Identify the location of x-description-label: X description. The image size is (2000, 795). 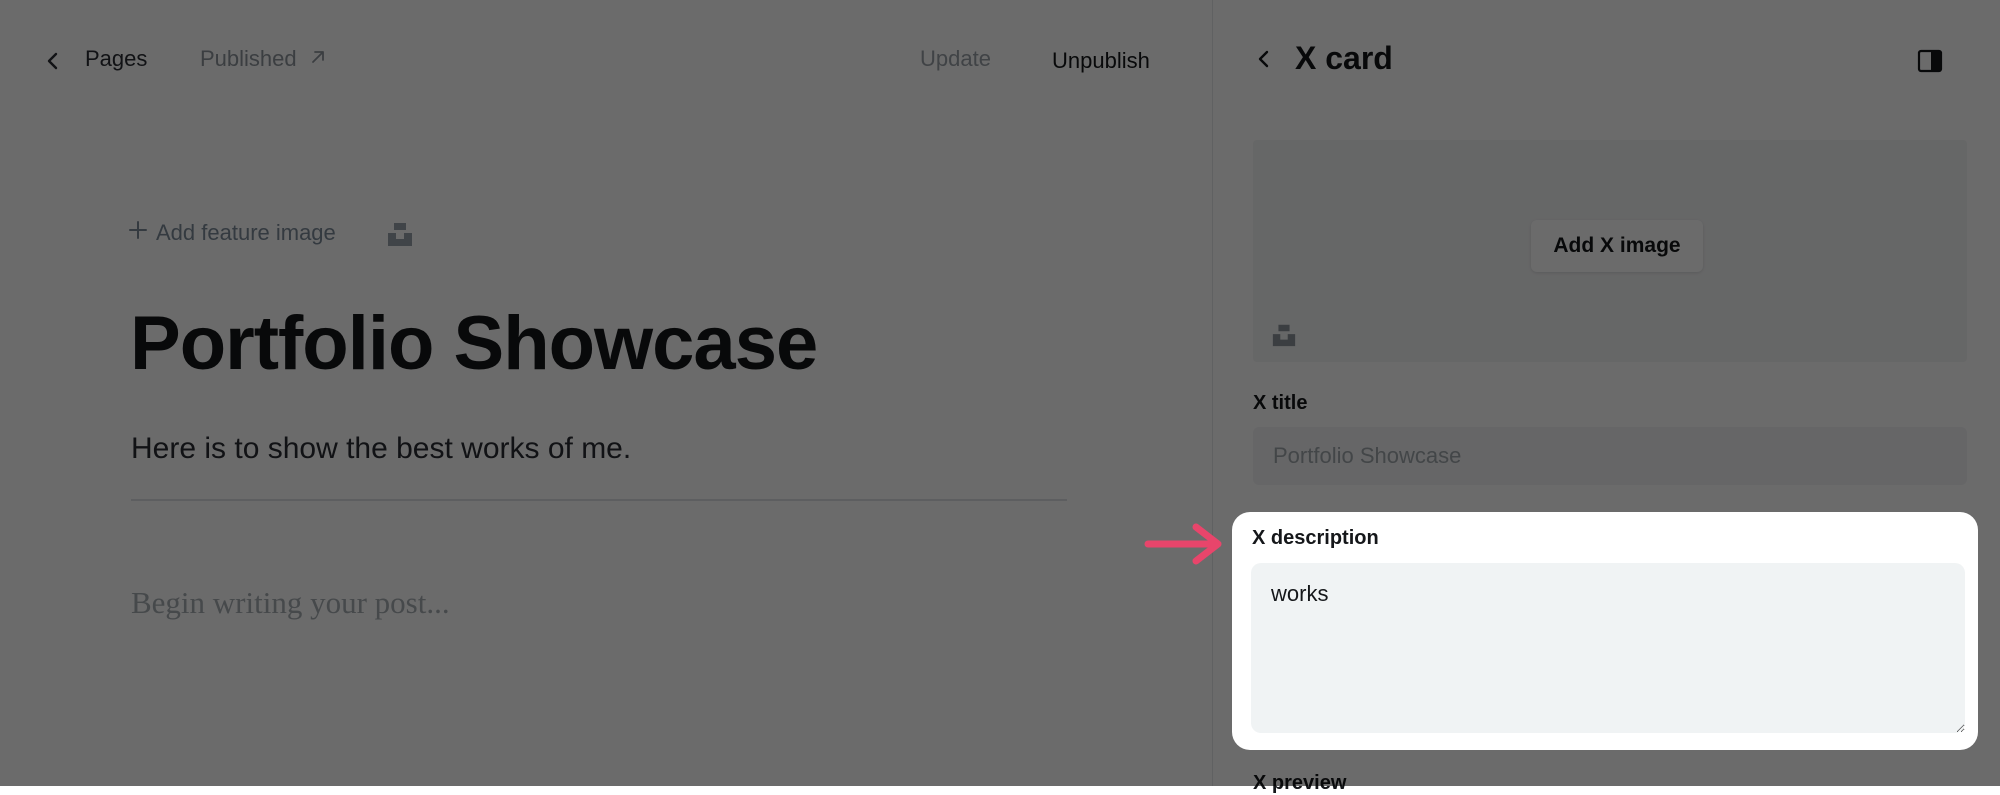
(1315, 538).